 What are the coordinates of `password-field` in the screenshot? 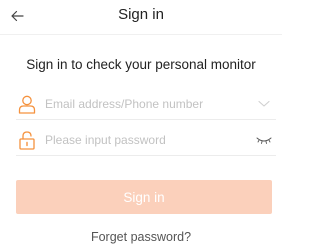 It's located at (146, 141).